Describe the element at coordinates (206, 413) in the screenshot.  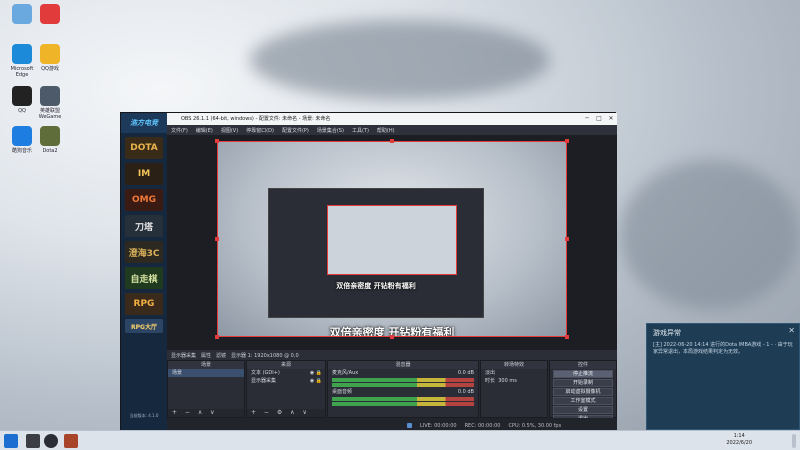
I see `scenes-toolbar: + − ∧ ∨` at that location.